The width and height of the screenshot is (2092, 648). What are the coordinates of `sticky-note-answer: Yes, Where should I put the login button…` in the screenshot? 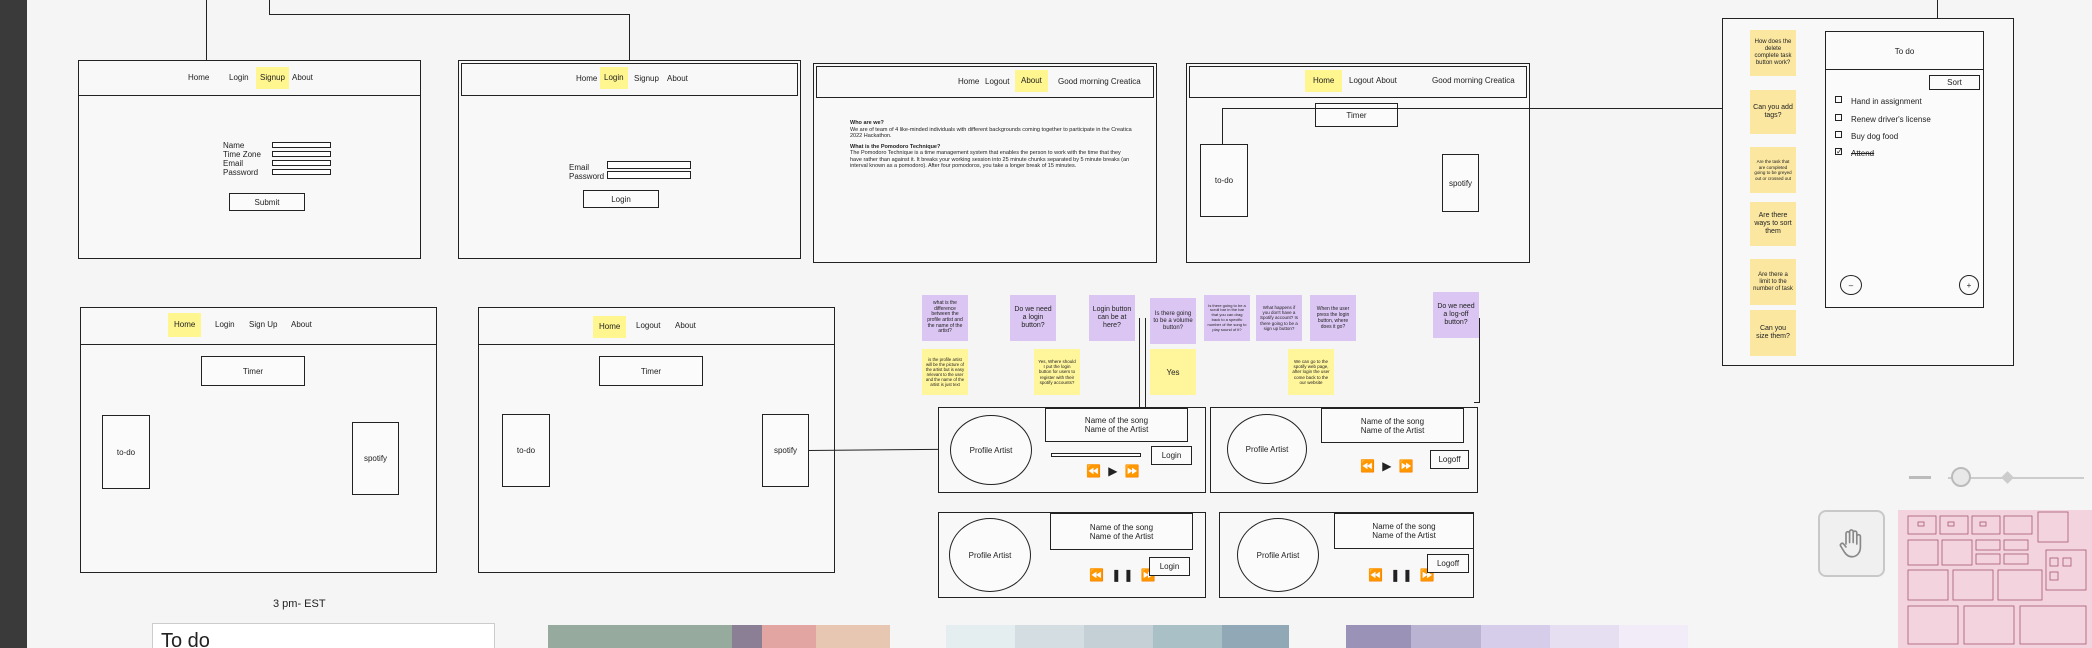 It's located at (1057, 372).